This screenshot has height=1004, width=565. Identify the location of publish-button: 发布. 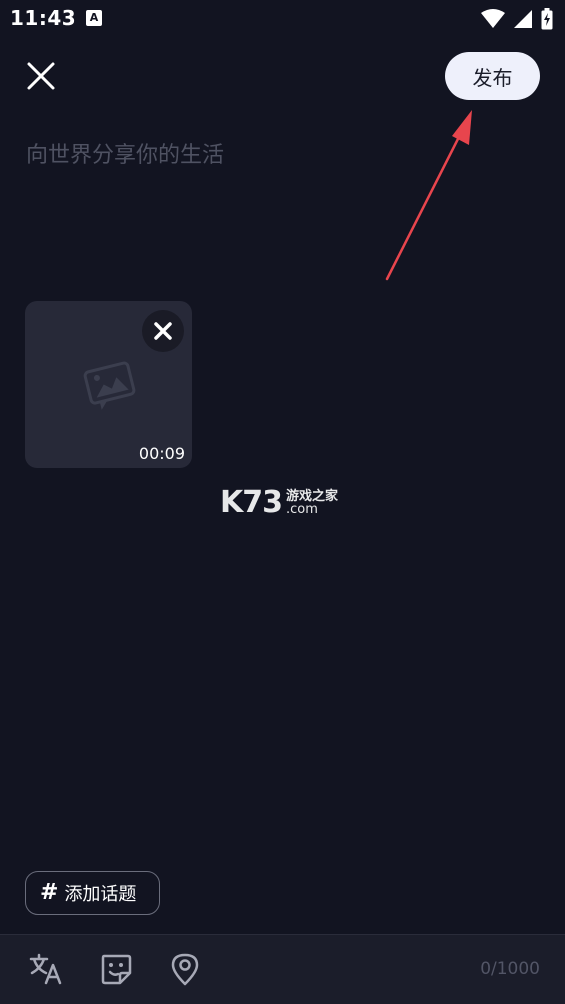
(492, 76).